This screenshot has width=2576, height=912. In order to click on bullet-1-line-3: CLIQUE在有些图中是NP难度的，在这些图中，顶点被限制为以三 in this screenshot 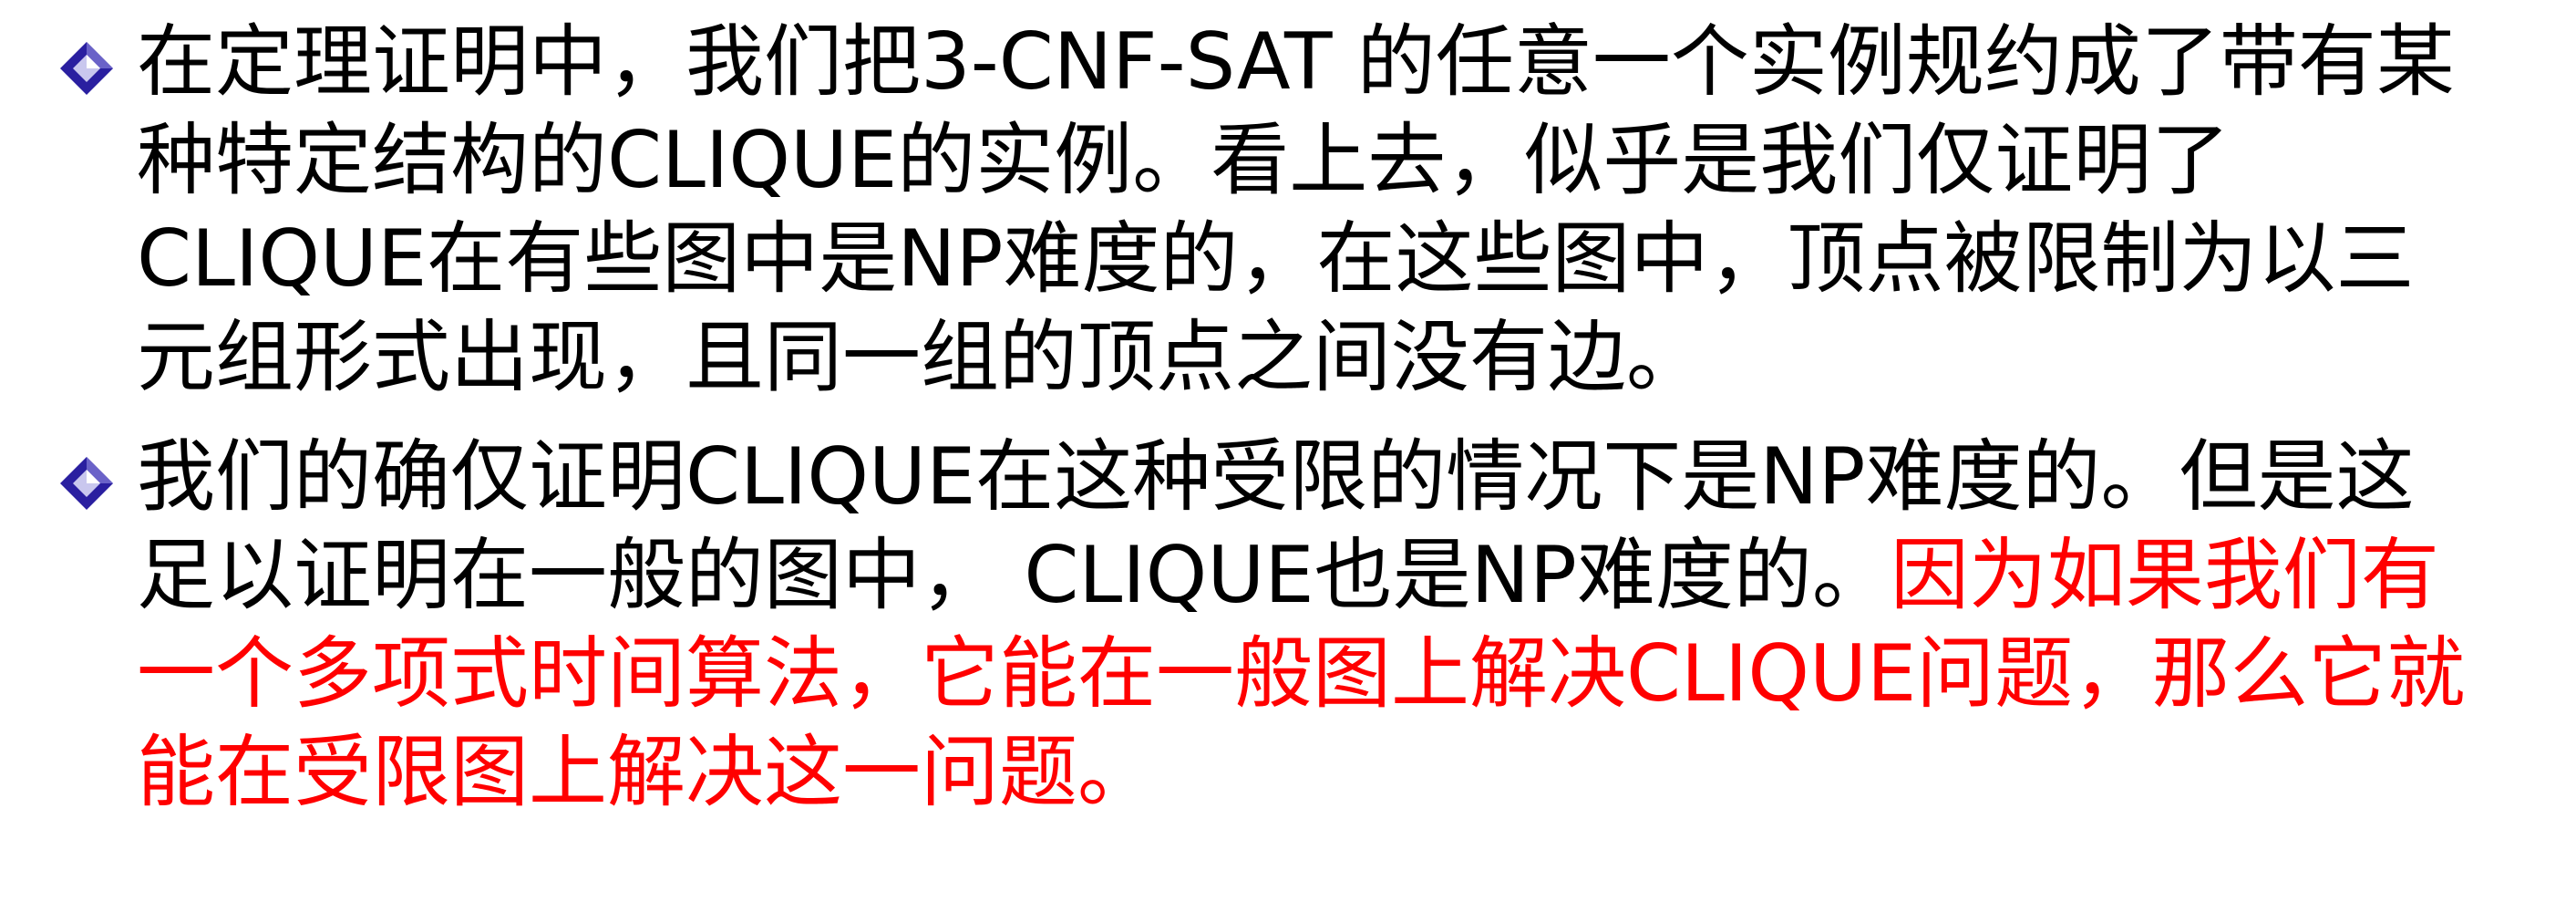, I will do `click(1349, 259)`.